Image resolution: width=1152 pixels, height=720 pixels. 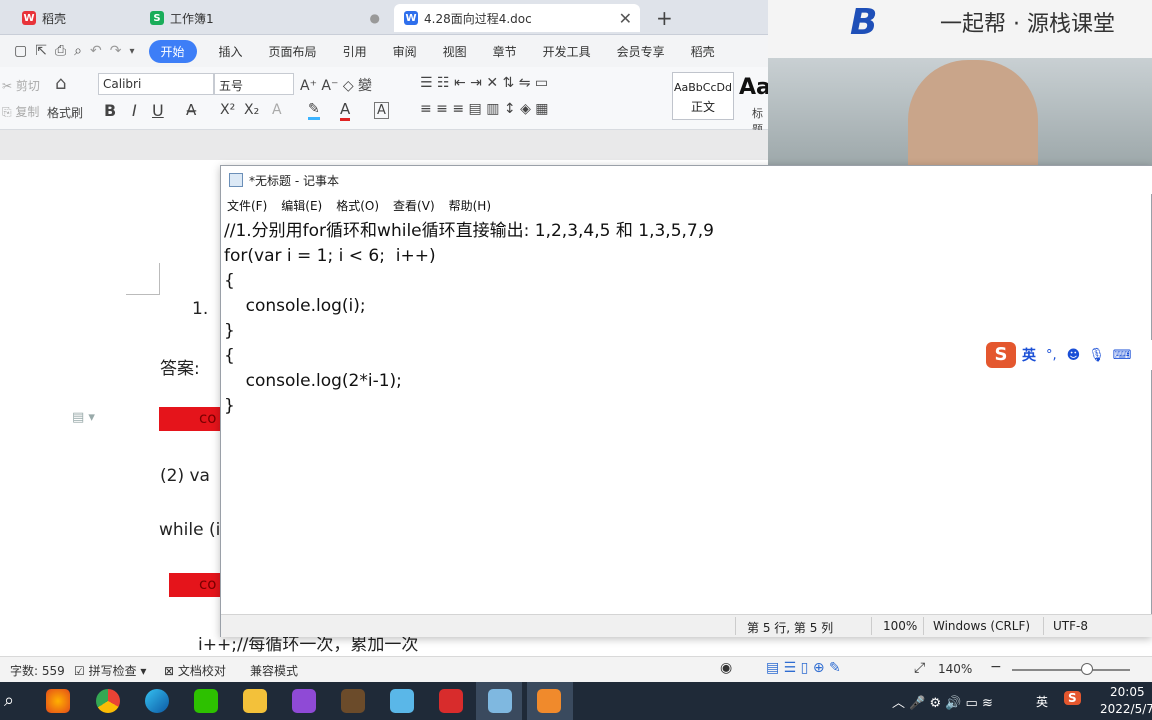 What do you see at coordinates (451, 701) in the screenshot?
I see `wps-icon` at bounding box center [451, 701].